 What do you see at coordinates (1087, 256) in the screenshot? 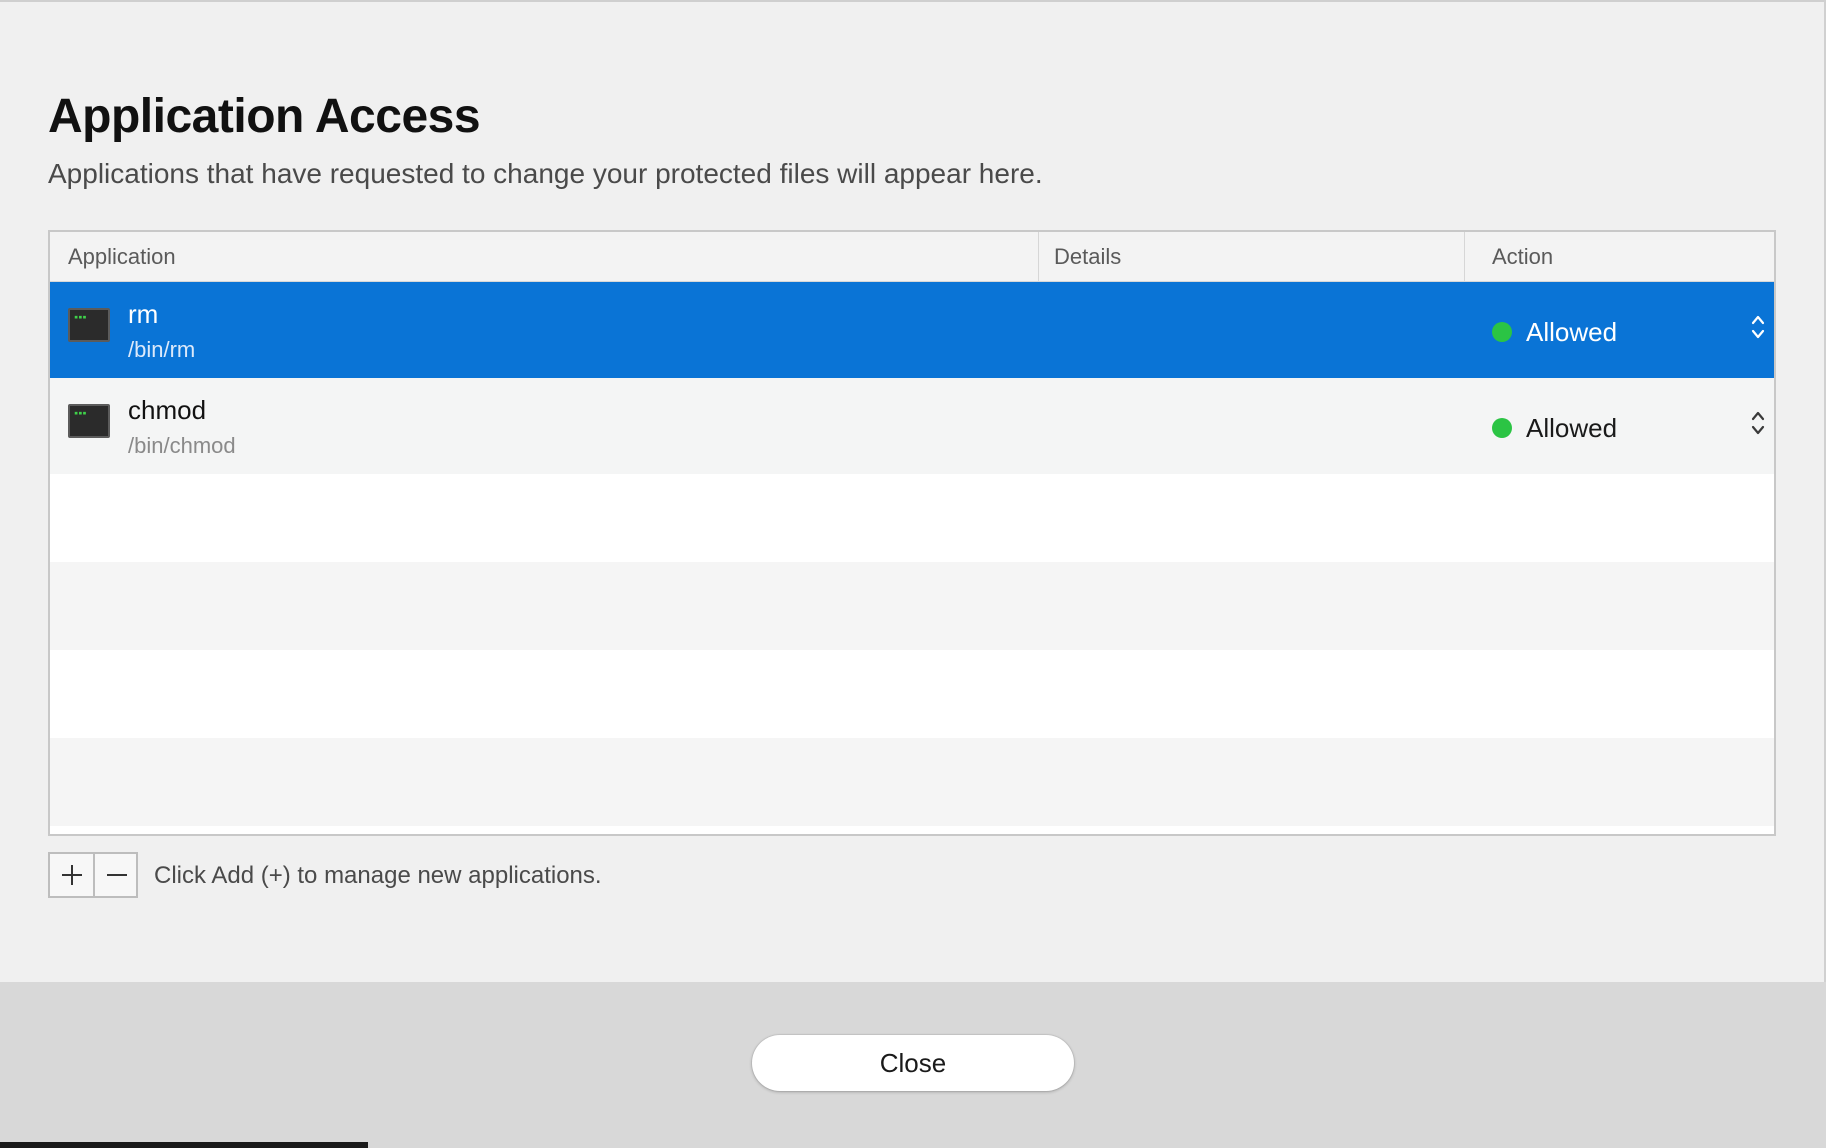
I see `column-header-details: Details` at bounding box center [1087, 256].